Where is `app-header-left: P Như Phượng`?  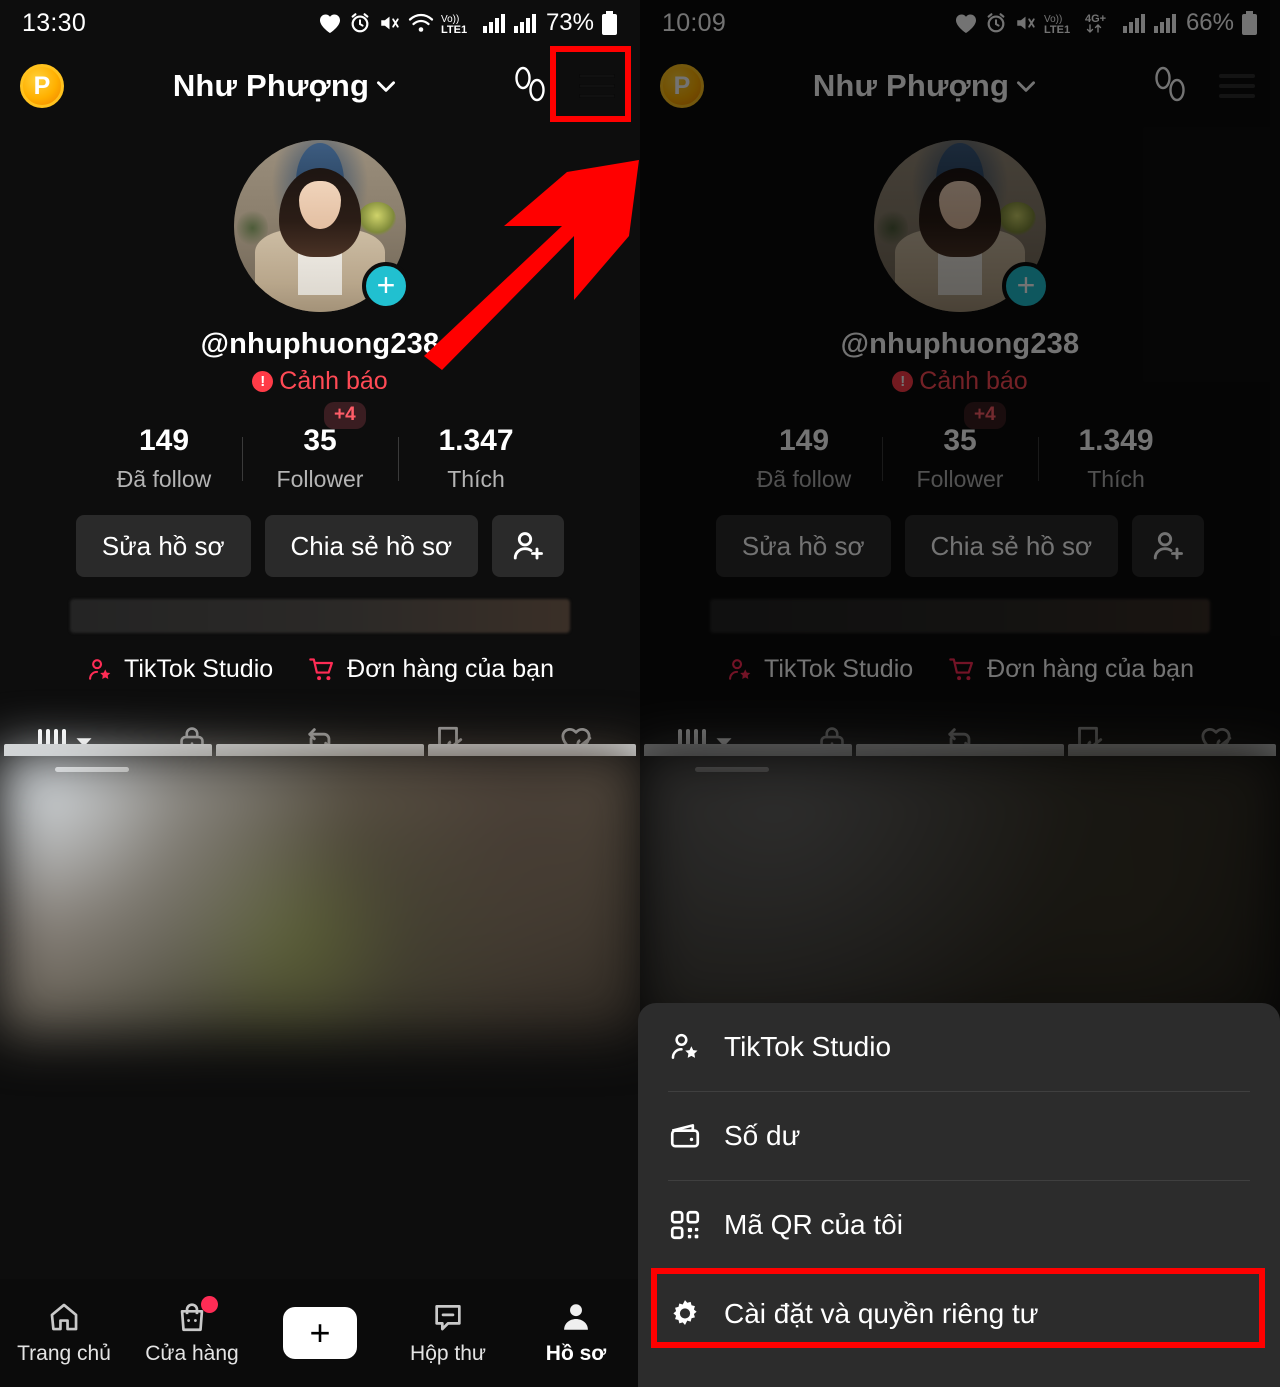
app-header-left: P Như Phượng is located at coordinates (320, 86).